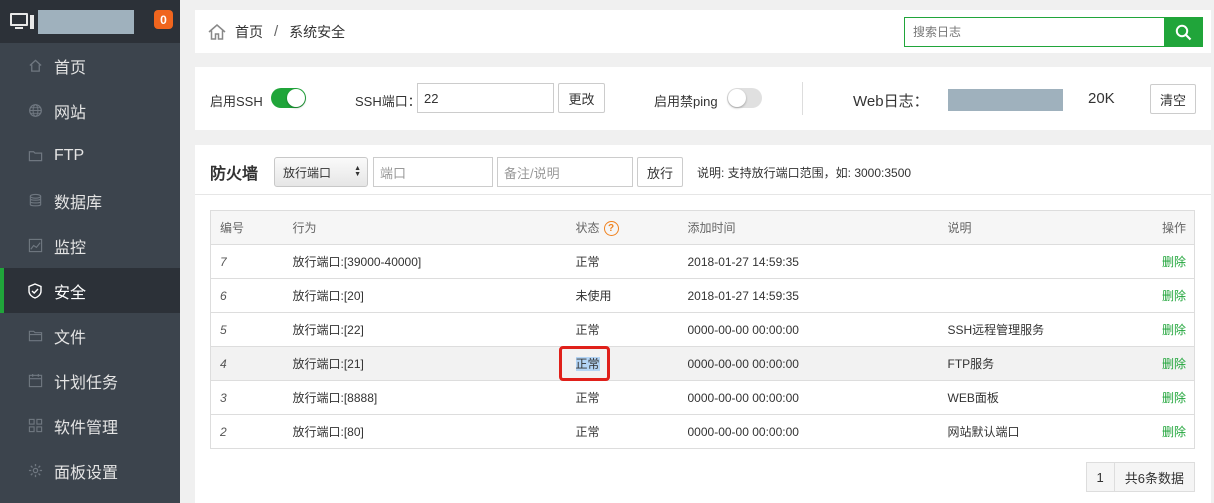 The height and width of the screenshot is (503, 1214). Describe the element at coordinates (1034, 32) in the screenshot. I see `search-input` at that location.